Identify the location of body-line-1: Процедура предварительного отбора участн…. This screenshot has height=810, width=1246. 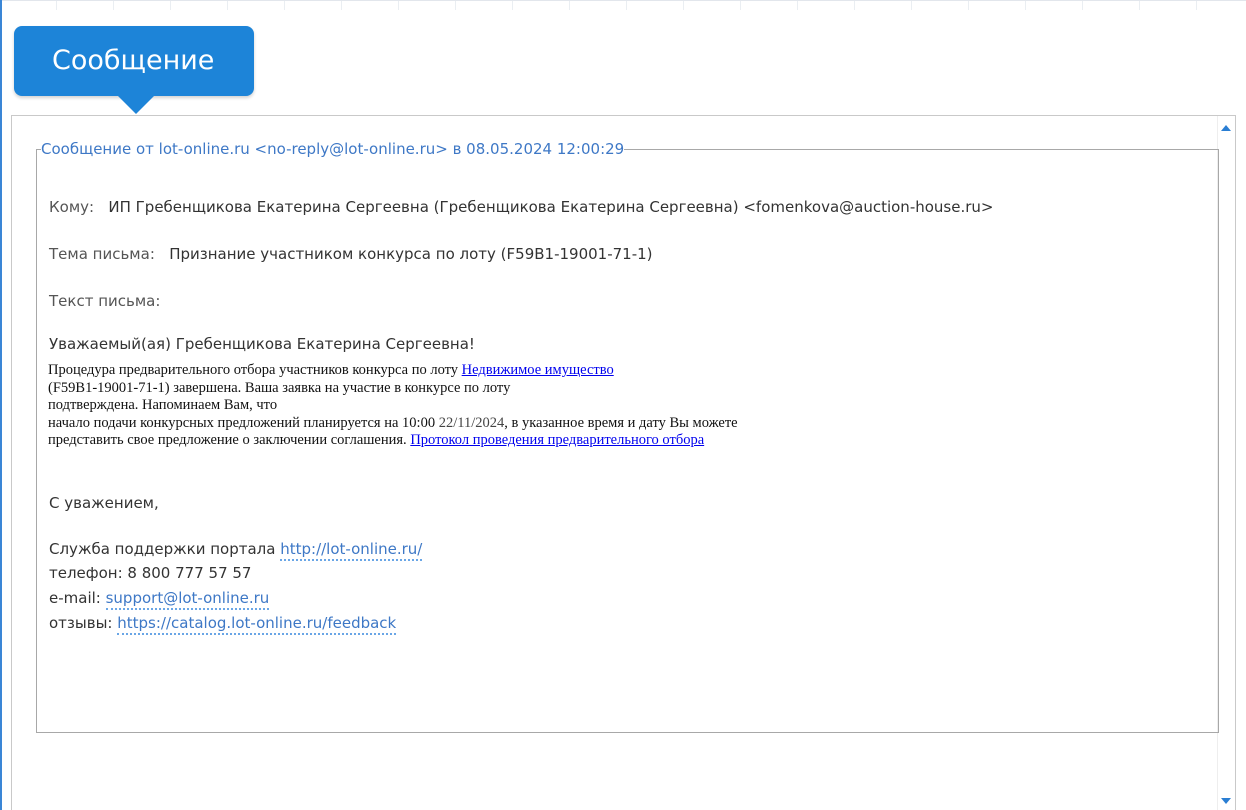
(393, 371).